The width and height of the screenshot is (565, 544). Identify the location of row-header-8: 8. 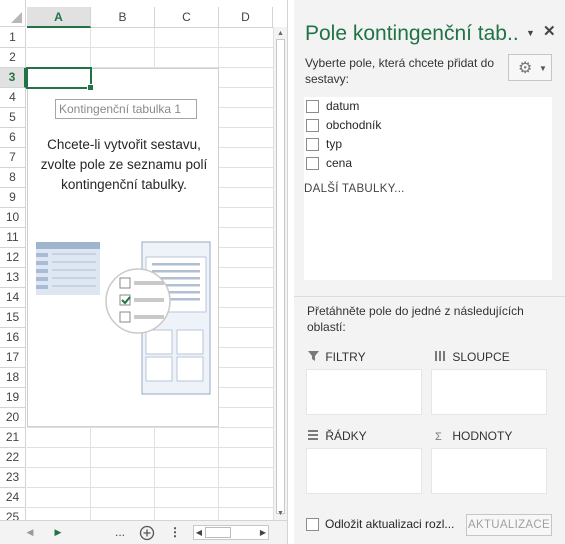
(13, 178).